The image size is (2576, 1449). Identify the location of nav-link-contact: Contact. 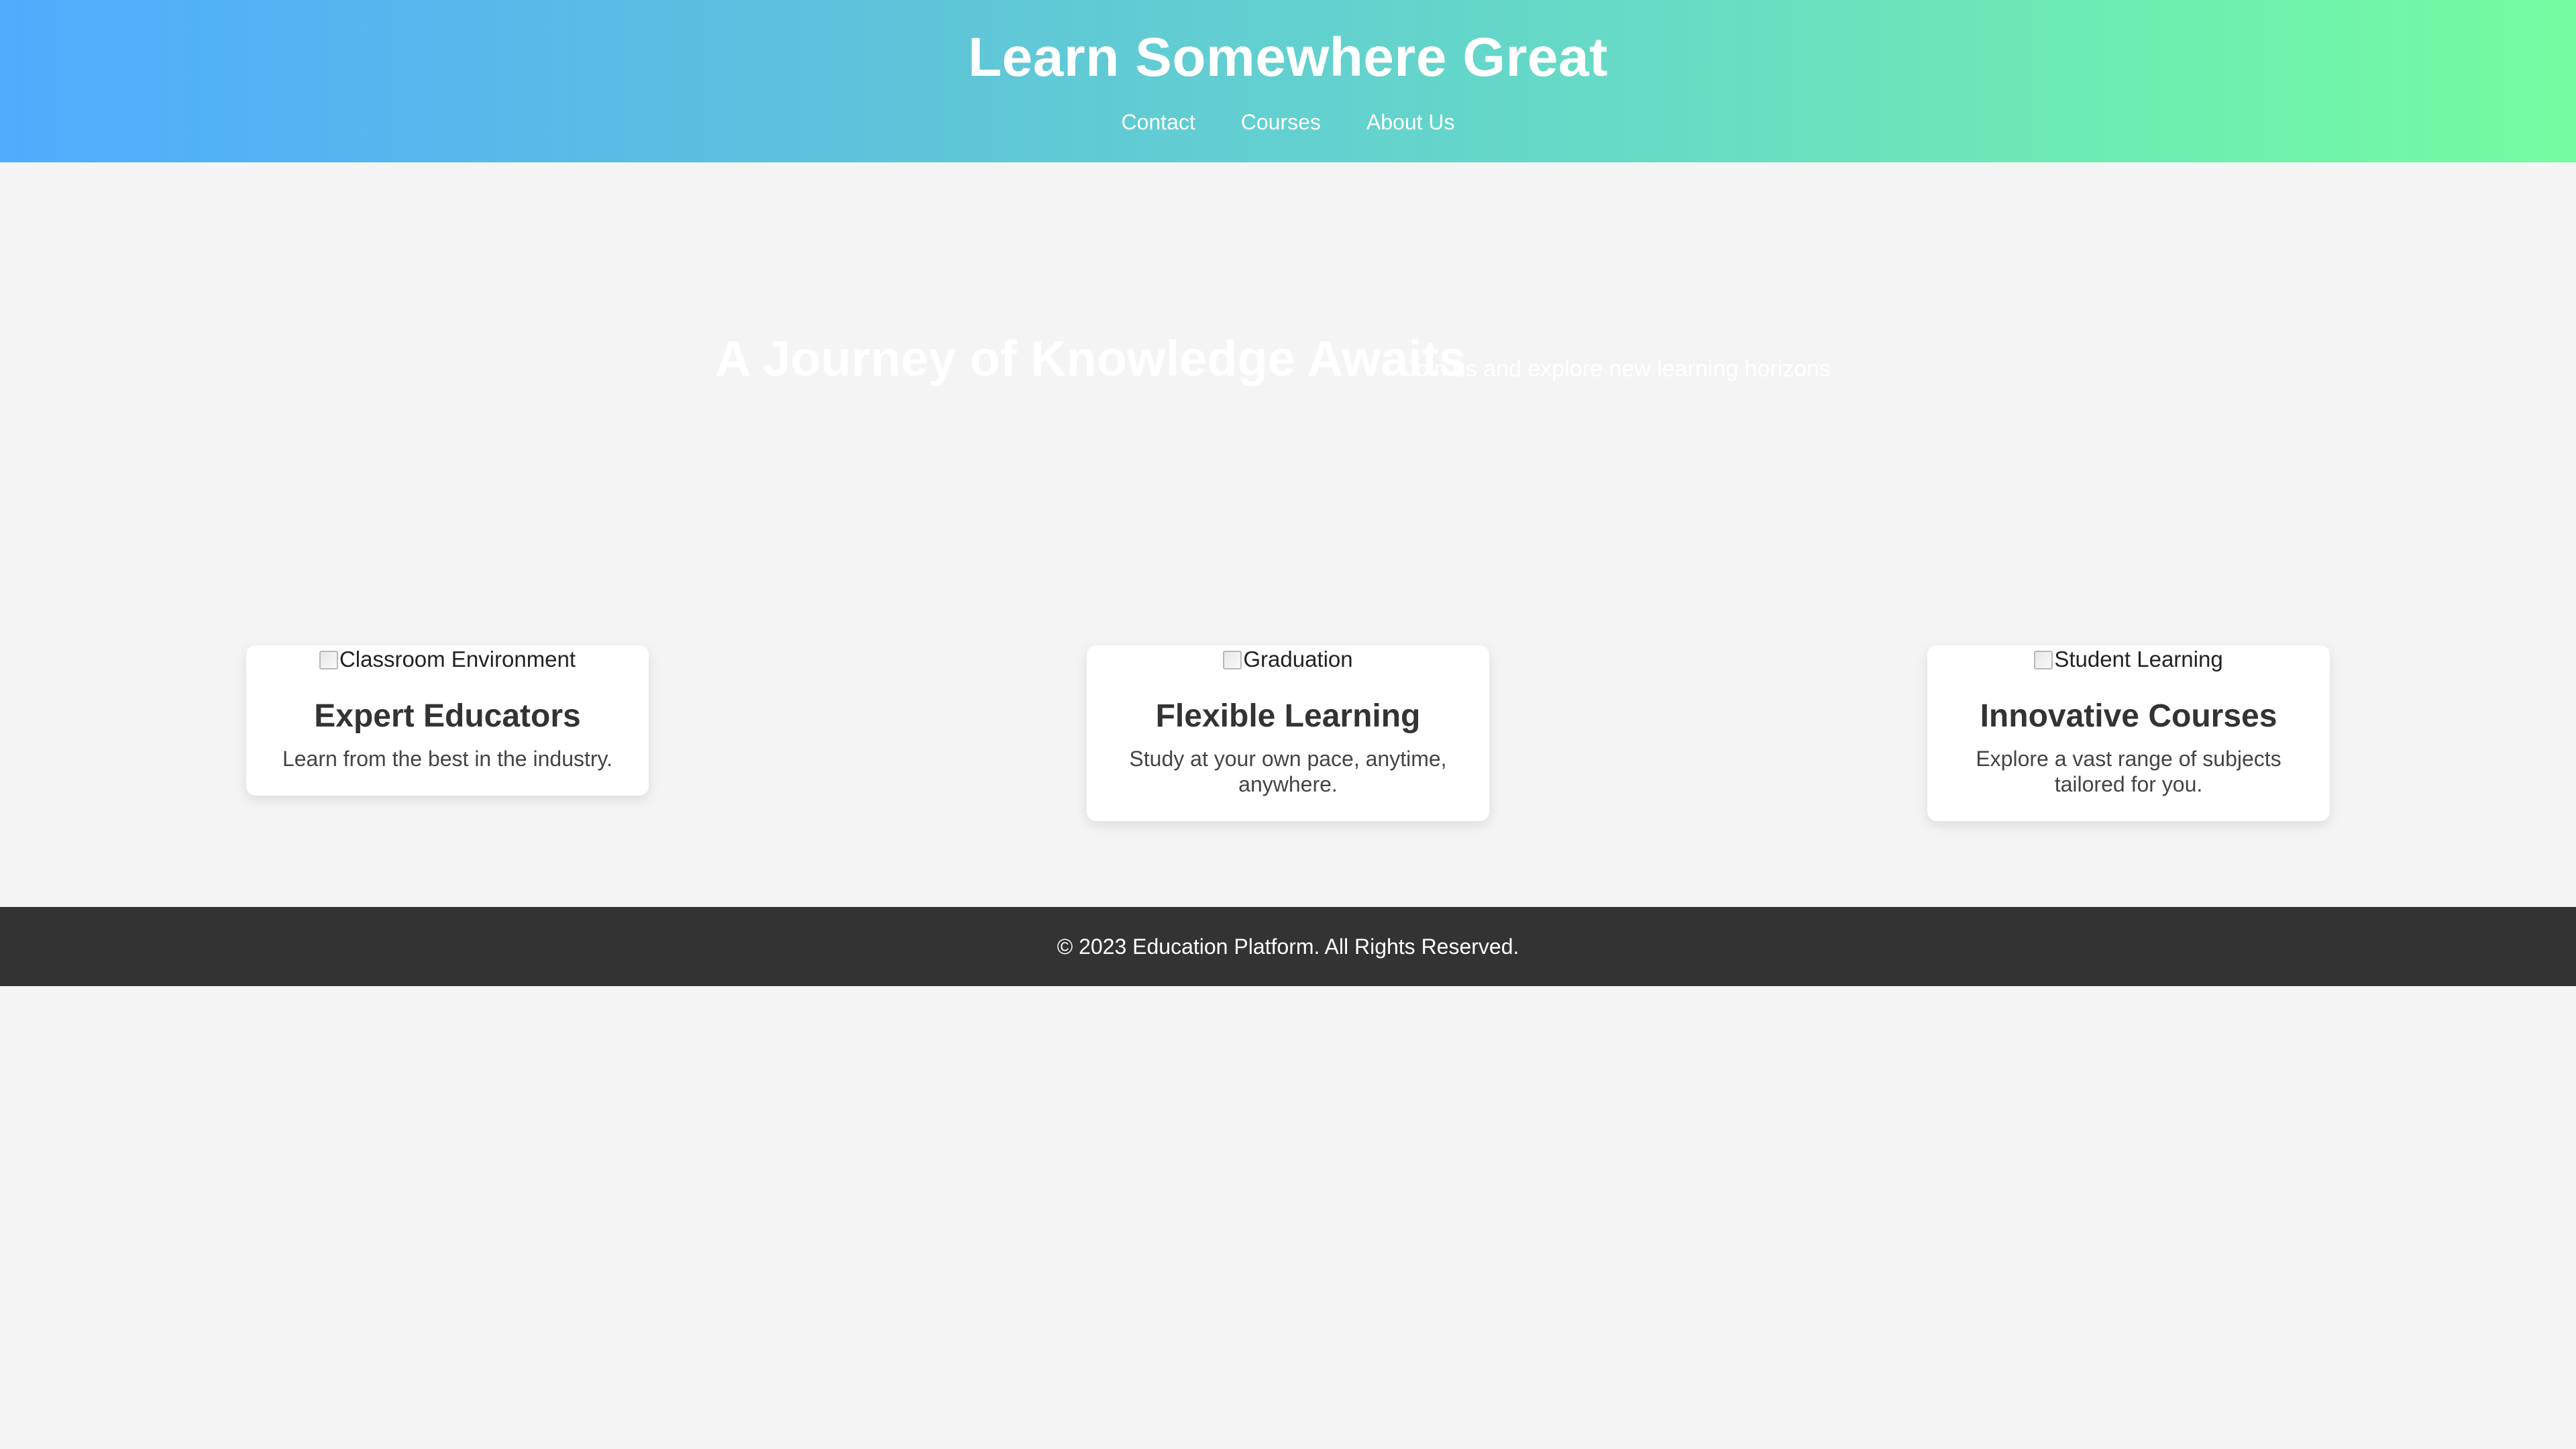
(1158, 122).